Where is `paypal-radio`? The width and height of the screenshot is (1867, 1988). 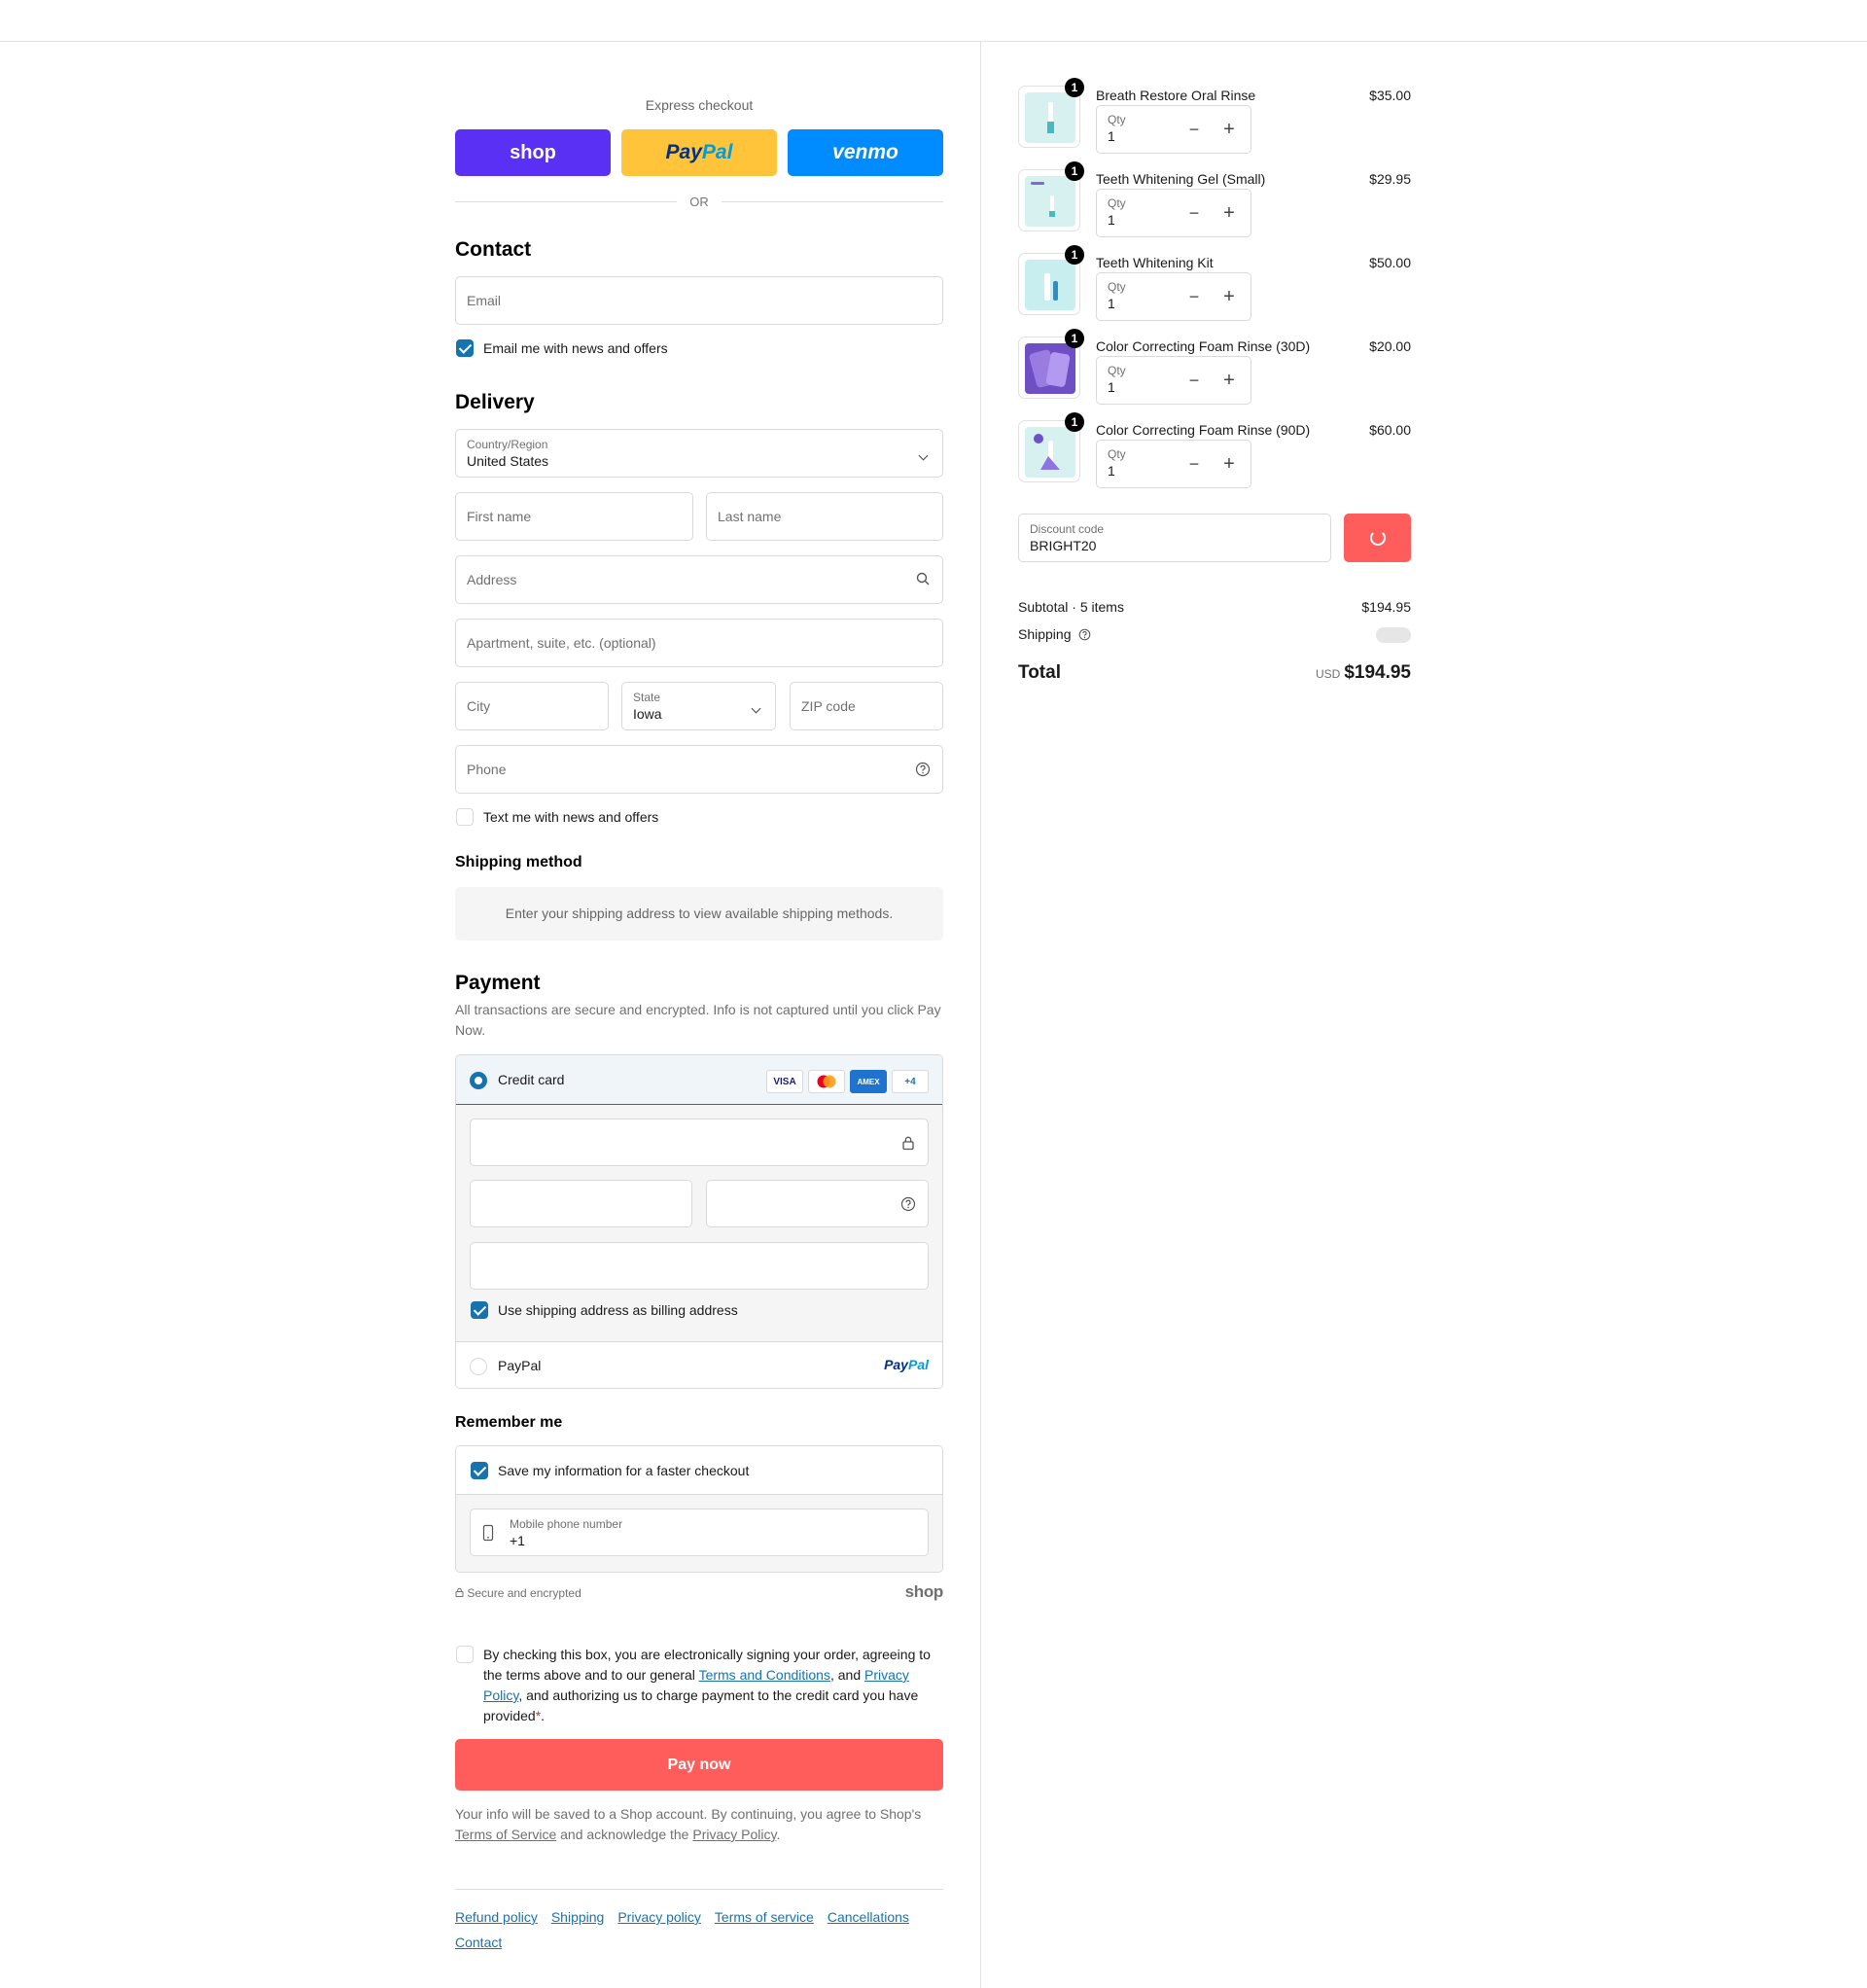 paypal-radio is located at coordinates (478, 1366).